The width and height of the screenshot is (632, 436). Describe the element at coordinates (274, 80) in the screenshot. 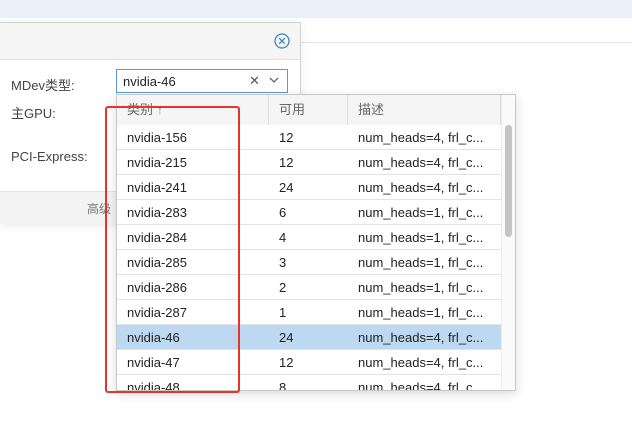

I see `chevron-down-icon` at that location.